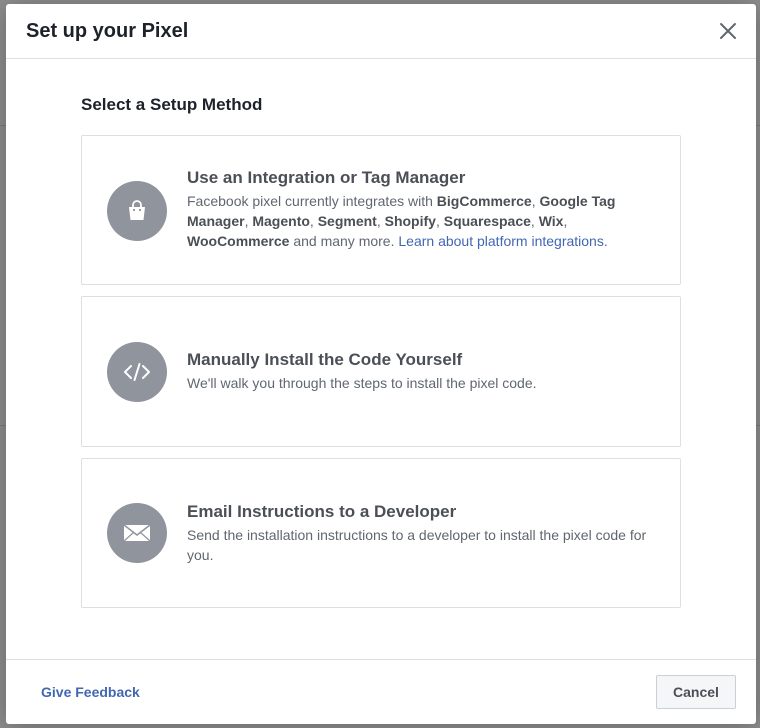  Describe the element at coordinates (281, 221) in the screenshot. I see `platform-name: Magento` at that location.